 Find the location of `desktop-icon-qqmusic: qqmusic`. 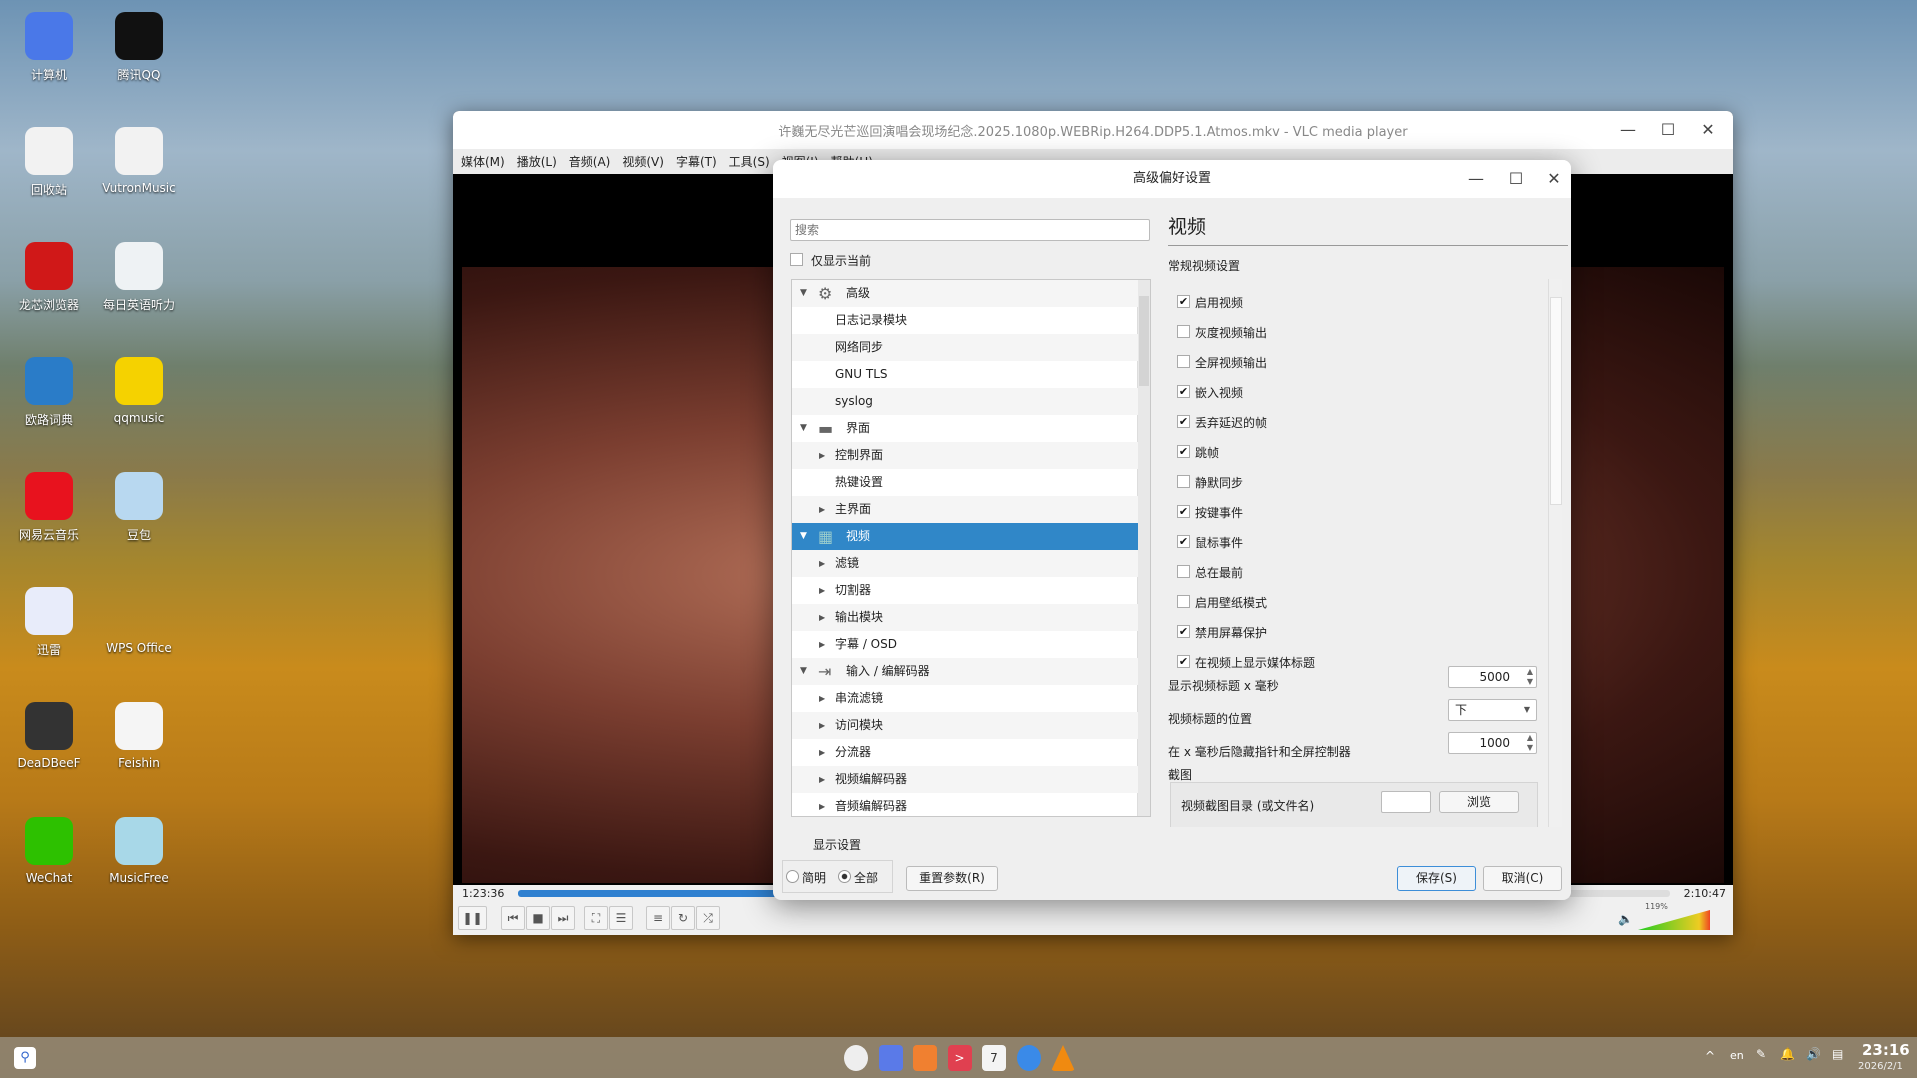

desktop-icon-qqmusic: qqmusic is located at coordinates (139, 391).